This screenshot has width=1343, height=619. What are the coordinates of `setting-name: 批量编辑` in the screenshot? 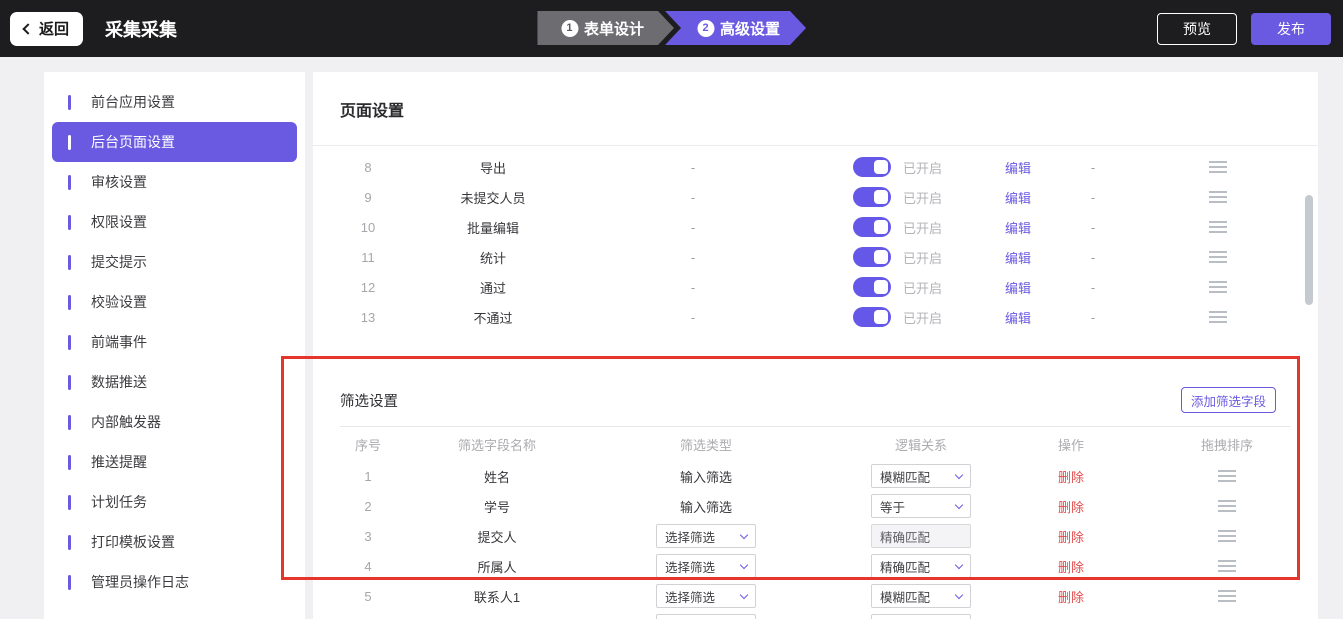 It's located at (492, 228).